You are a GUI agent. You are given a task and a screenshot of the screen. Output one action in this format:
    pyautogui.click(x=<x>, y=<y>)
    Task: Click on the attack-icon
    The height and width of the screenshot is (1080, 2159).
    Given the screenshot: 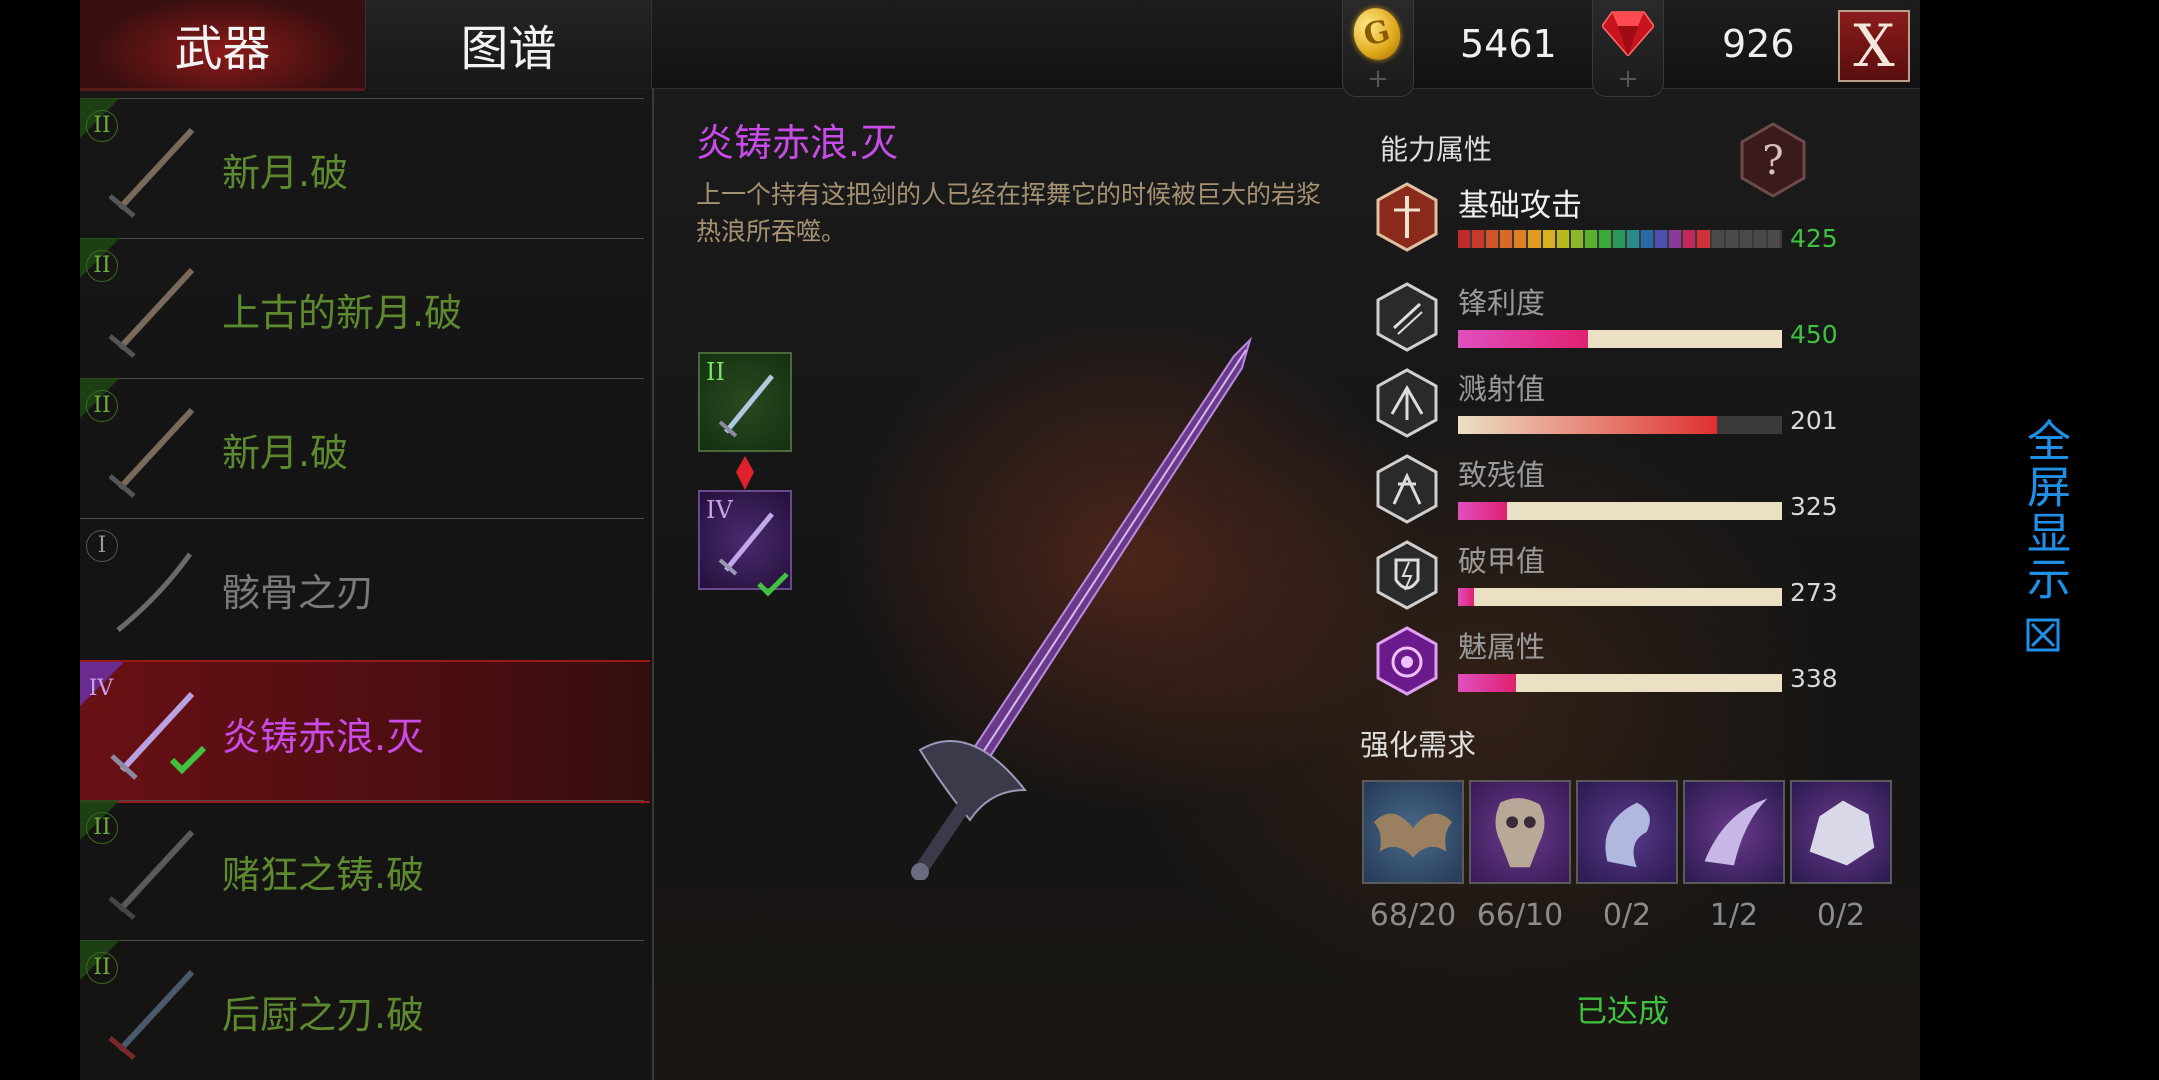 What is the action you would take?
    pyautogui.click(x=1407, y=217)
    